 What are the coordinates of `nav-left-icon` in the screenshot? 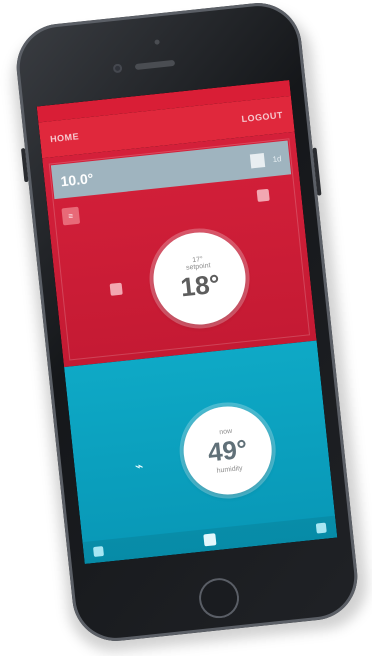 It's located at (99, 552).